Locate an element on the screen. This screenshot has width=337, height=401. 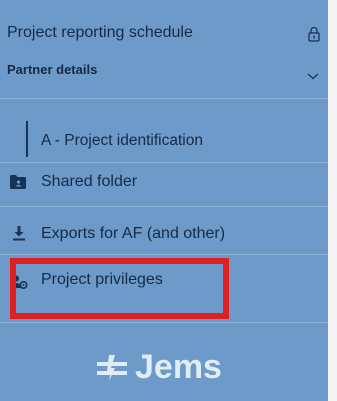
schedule-label: Project reporting schedule is located at coordinates (100, 32).